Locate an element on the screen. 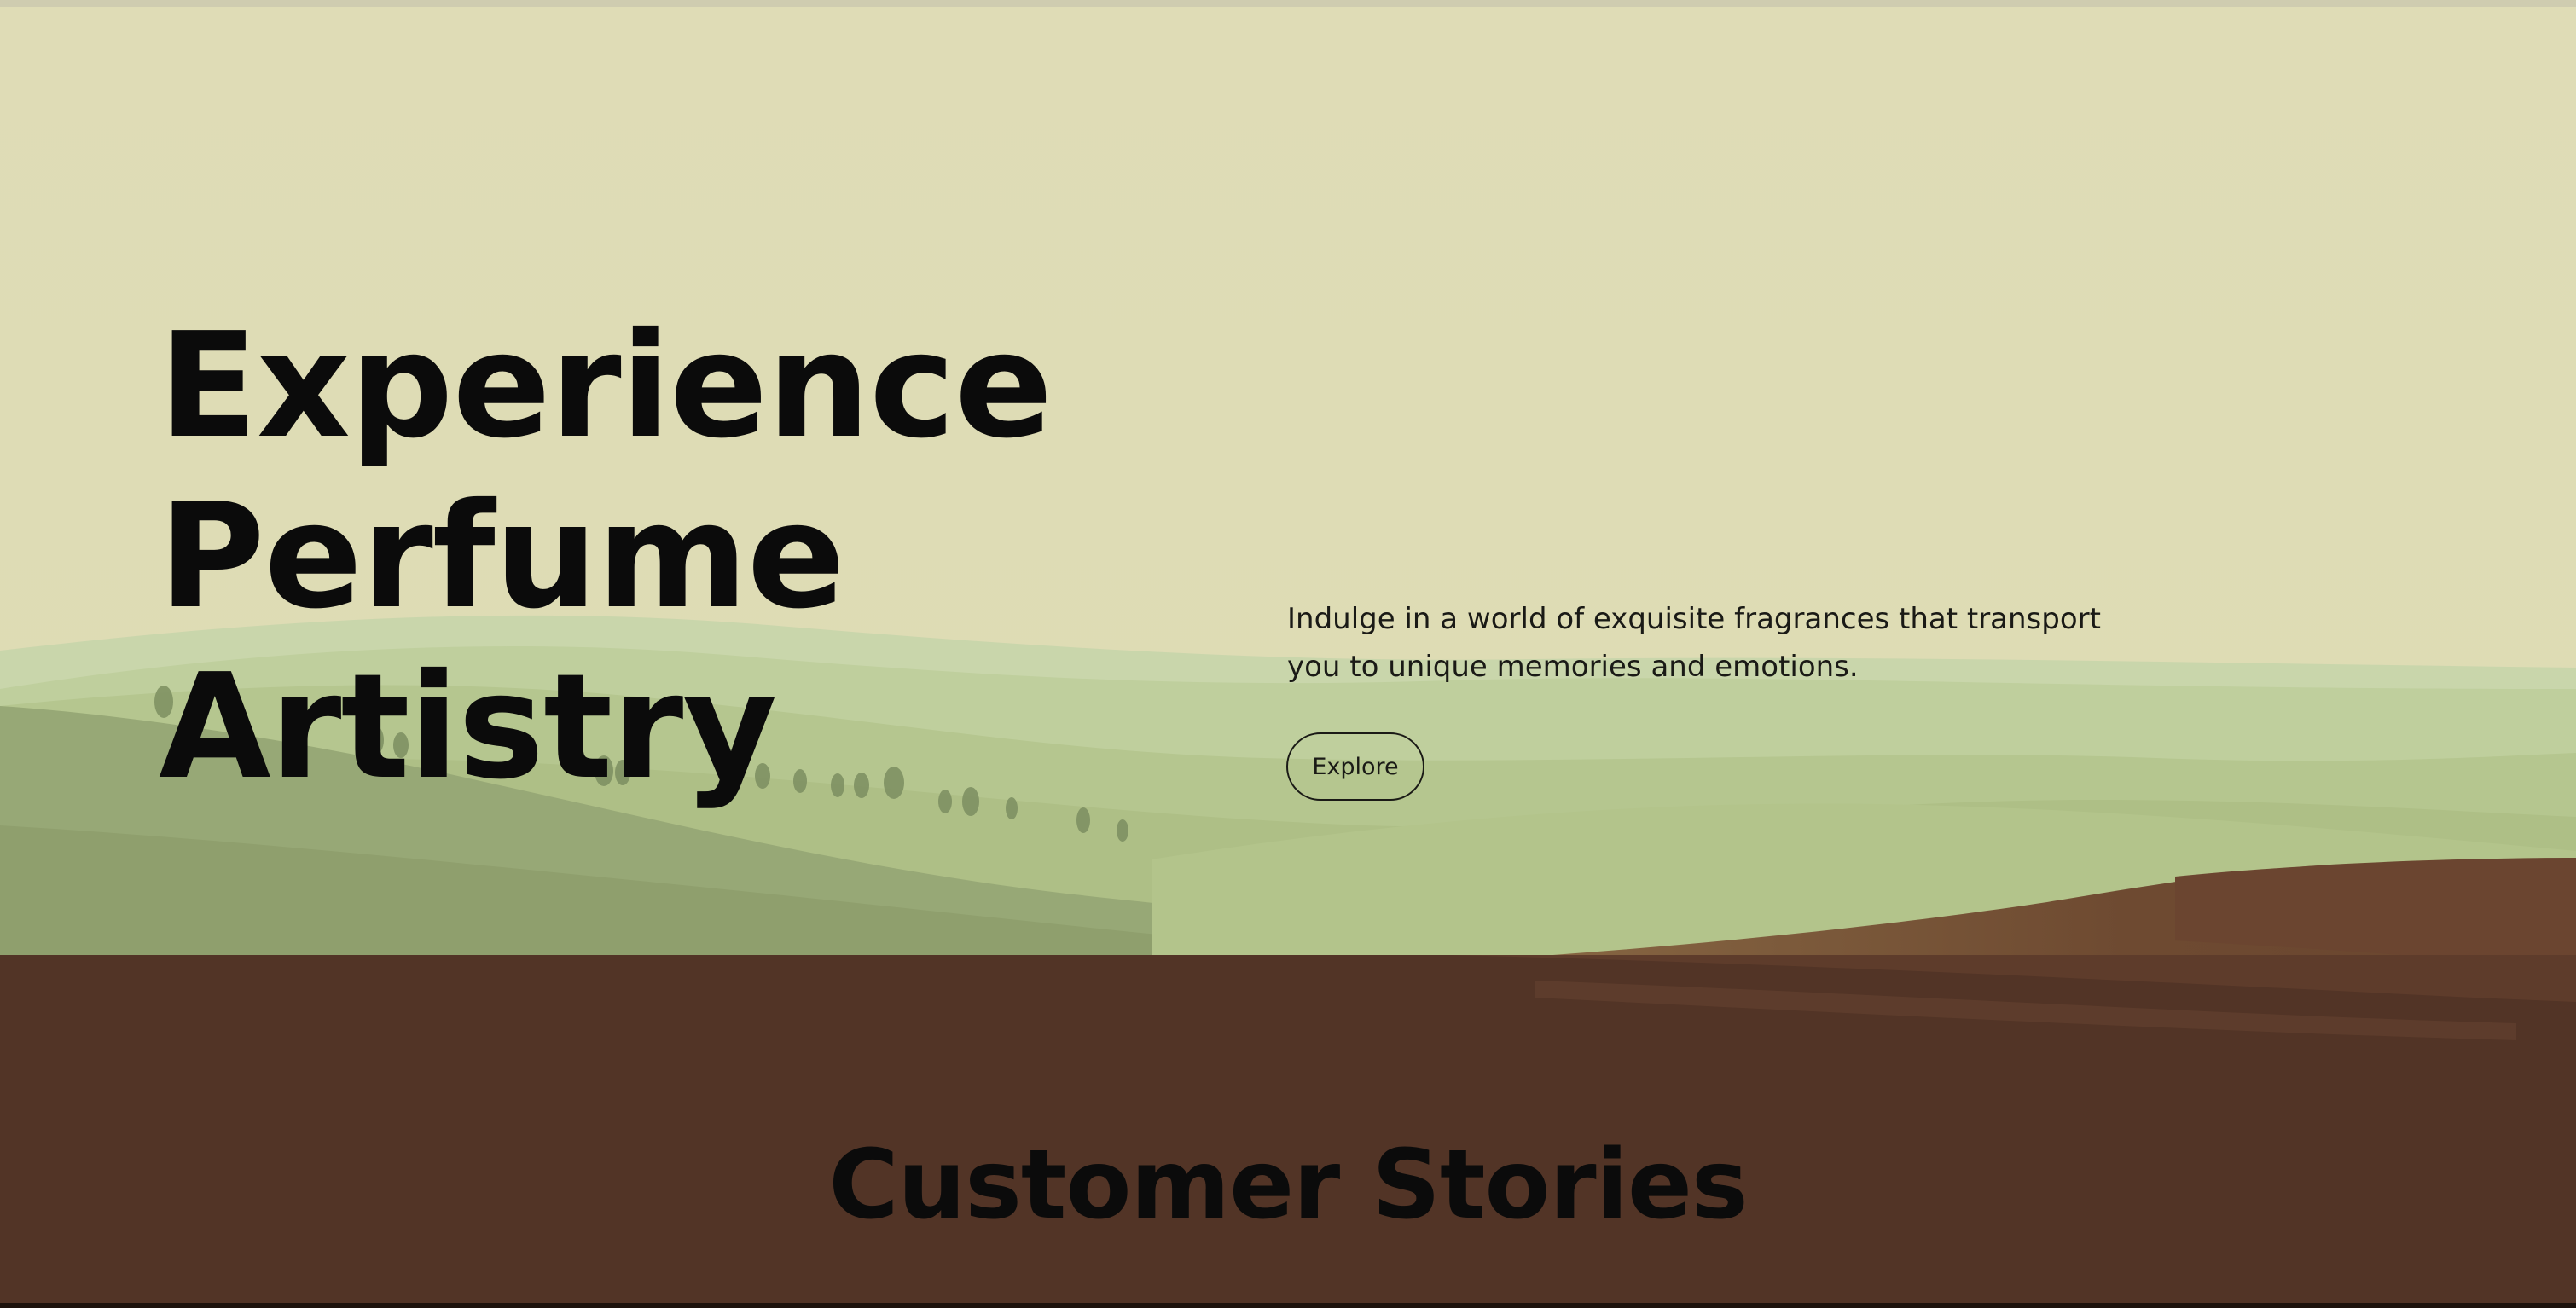  customer-stories-title: Customer Stories is located at coordinates (1288, 1185).